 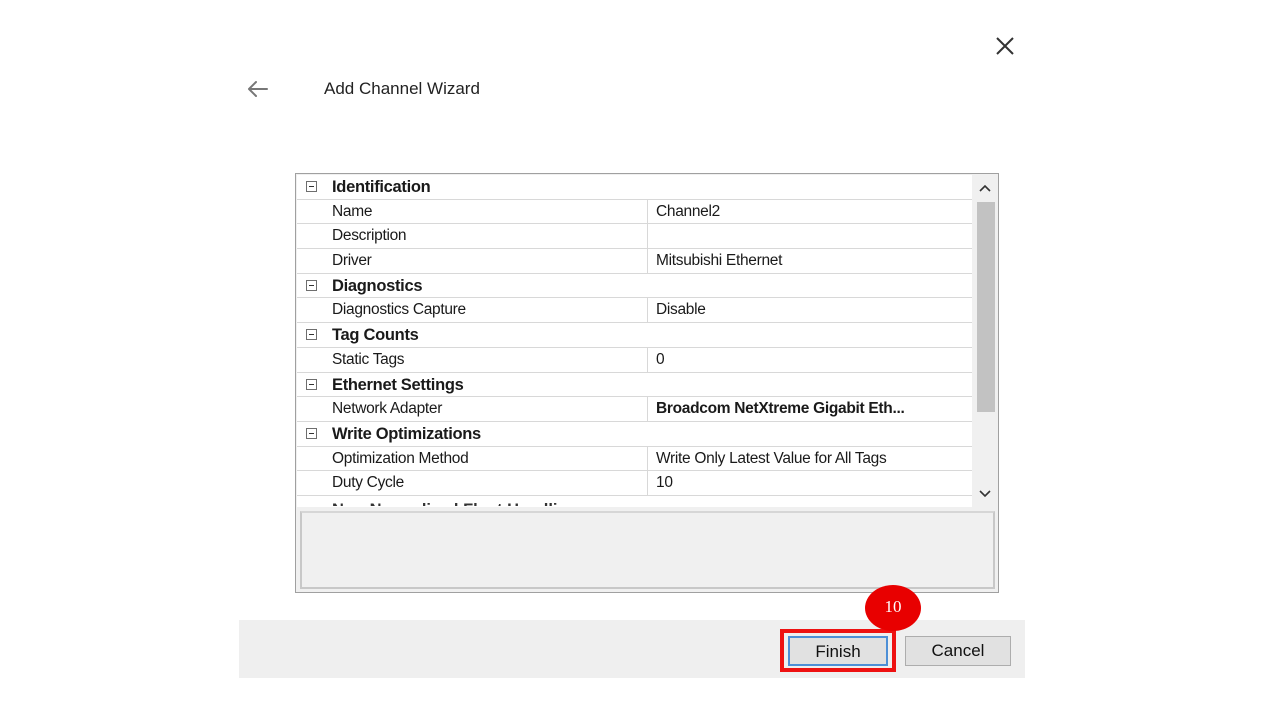 What do you see at coordinates (810, 310) in the screenshot?
I see `property-value: Disable` at bounding box center [810, 310].